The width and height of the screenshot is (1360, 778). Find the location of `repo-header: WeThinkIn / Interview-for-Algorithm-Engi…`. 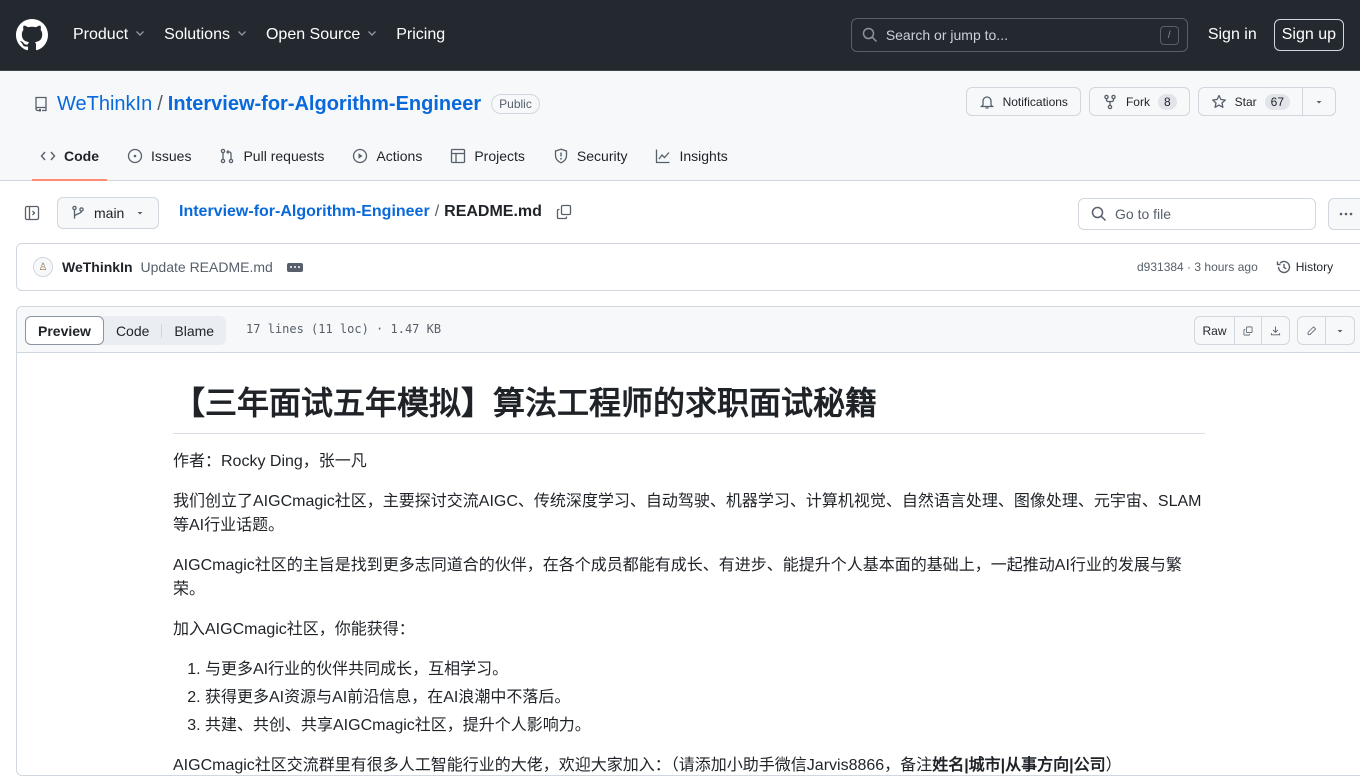

repo-header: WeThinkIn / Interview-for-Algorithm-Engi… is located at coordinates (680, 126).